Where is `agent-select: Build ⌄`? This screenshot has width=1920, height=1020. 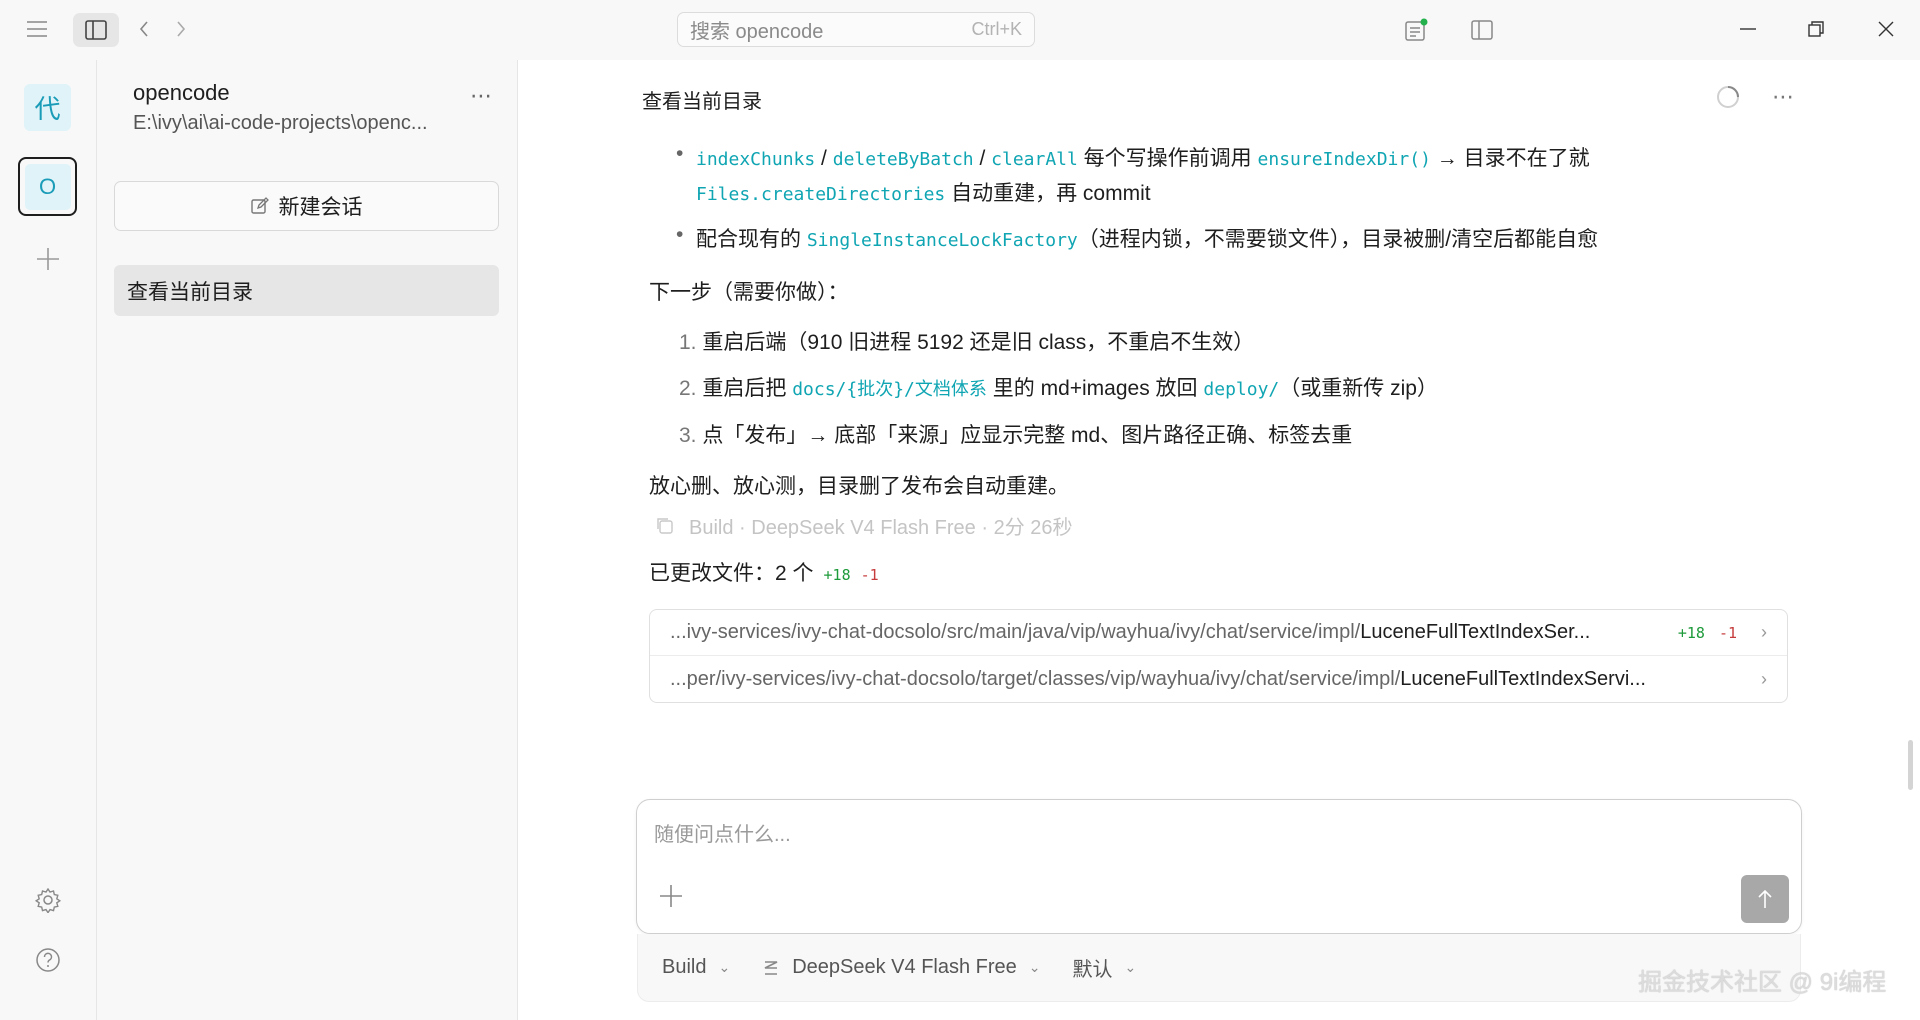 agent-select: Build ⌄ is located at coordinates (696, 967).